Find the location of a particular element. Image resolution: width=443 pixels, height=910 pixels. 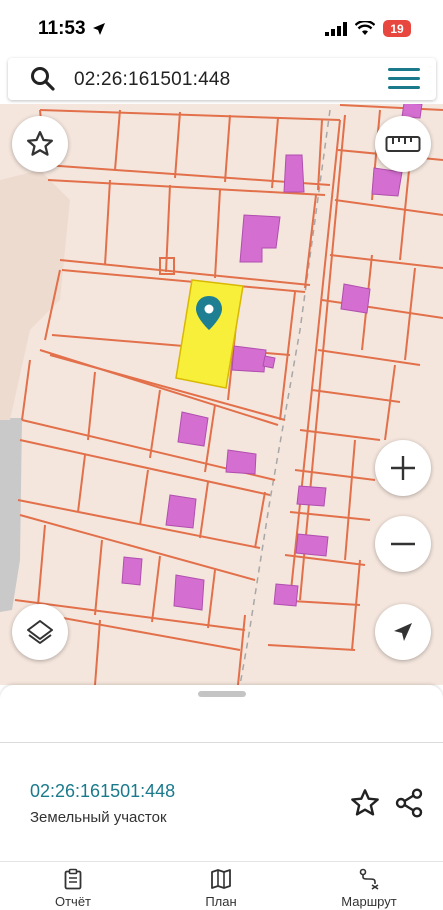

menu-icon is located at coordinates (404, 79).